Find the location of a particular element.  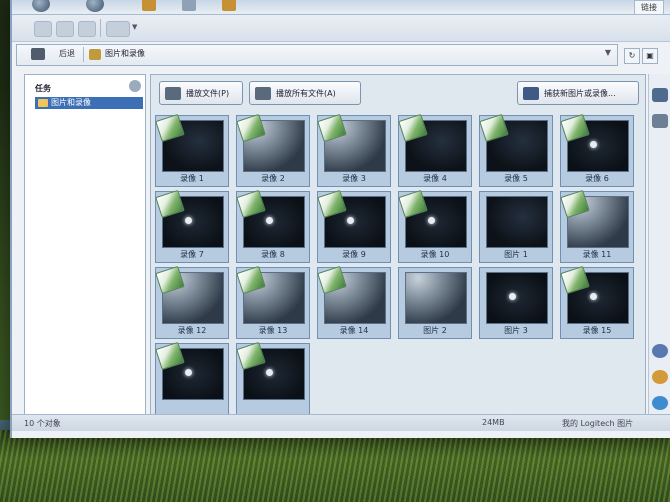

status-size: 24MB is located at coordinates (493, 422).